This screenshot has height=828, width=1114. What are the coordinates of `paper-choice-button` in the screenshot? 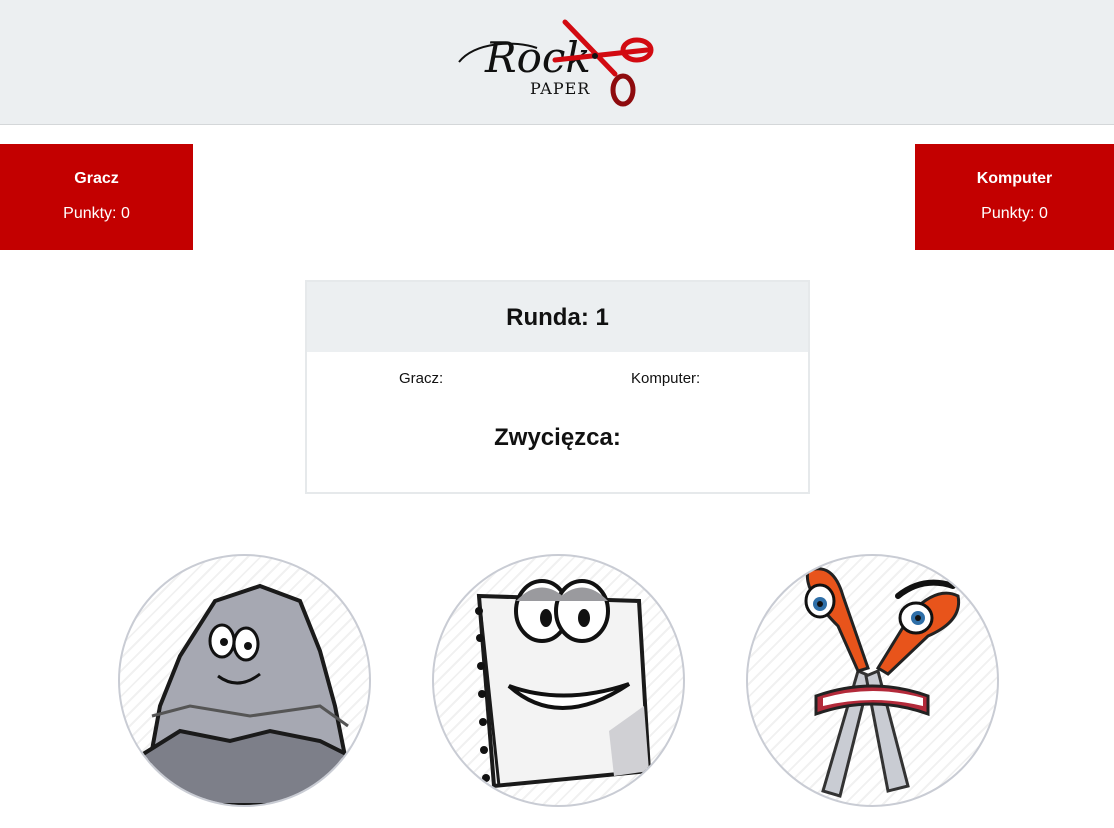 It's located at (558, 680).